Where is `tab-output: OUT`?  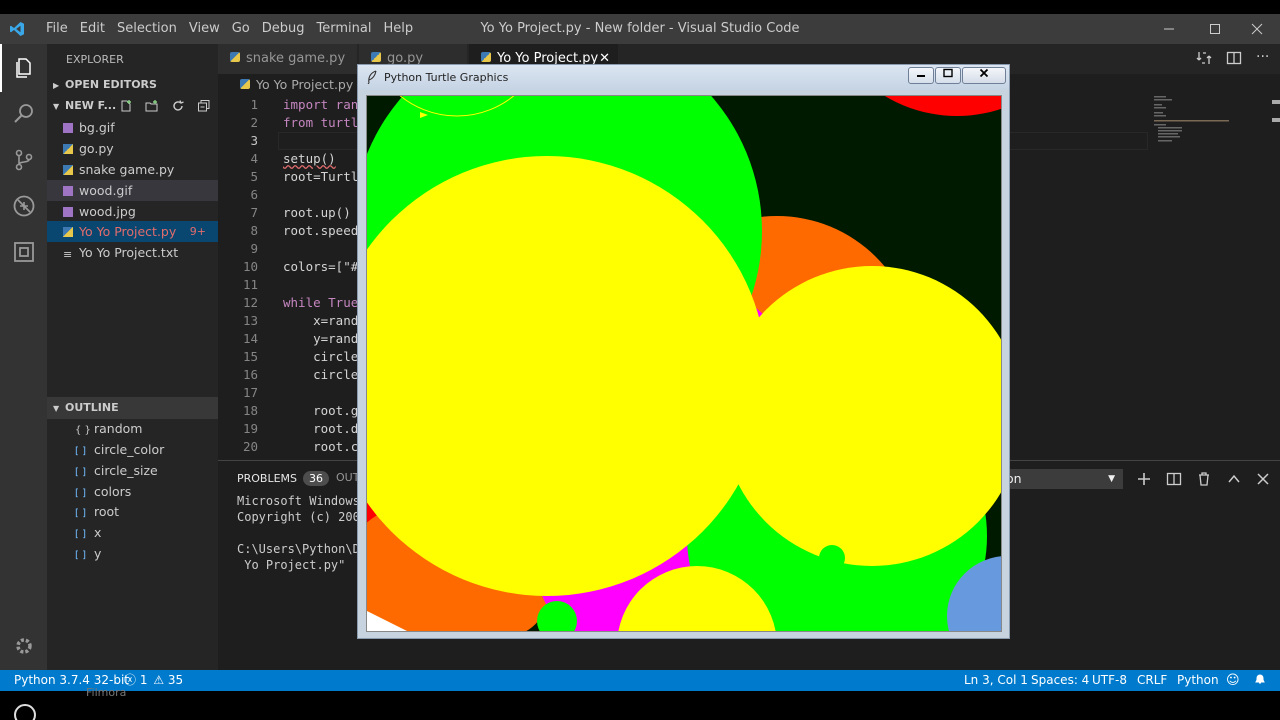 tab-output: OUT is located at coordinates (347, 477).